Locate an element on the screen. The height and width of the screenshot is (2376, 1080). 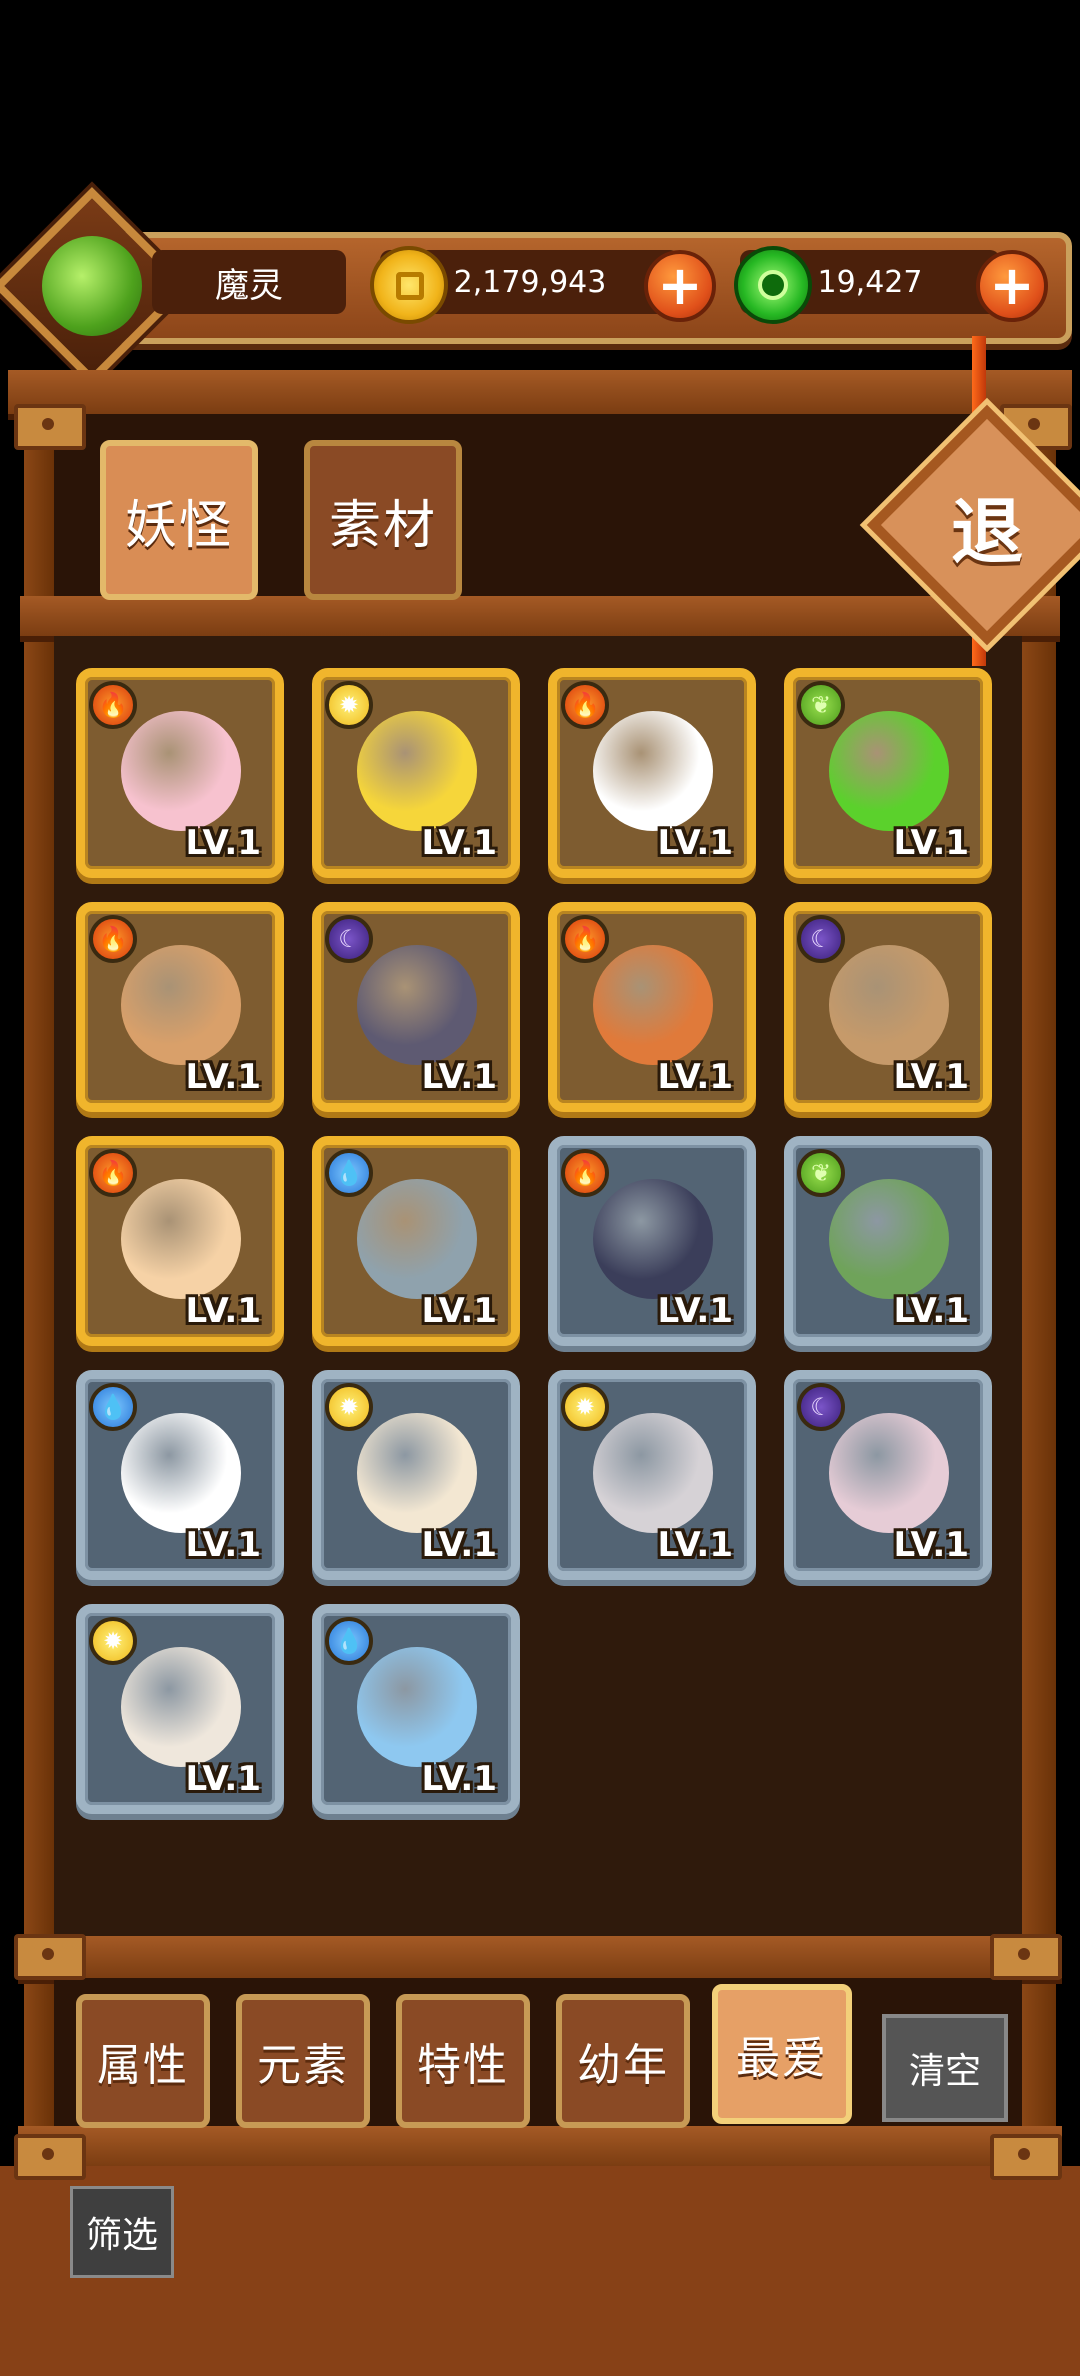
monster-card-jade-dragon-tile: ❦ LV.1 is located at coordinates (888, 1241).